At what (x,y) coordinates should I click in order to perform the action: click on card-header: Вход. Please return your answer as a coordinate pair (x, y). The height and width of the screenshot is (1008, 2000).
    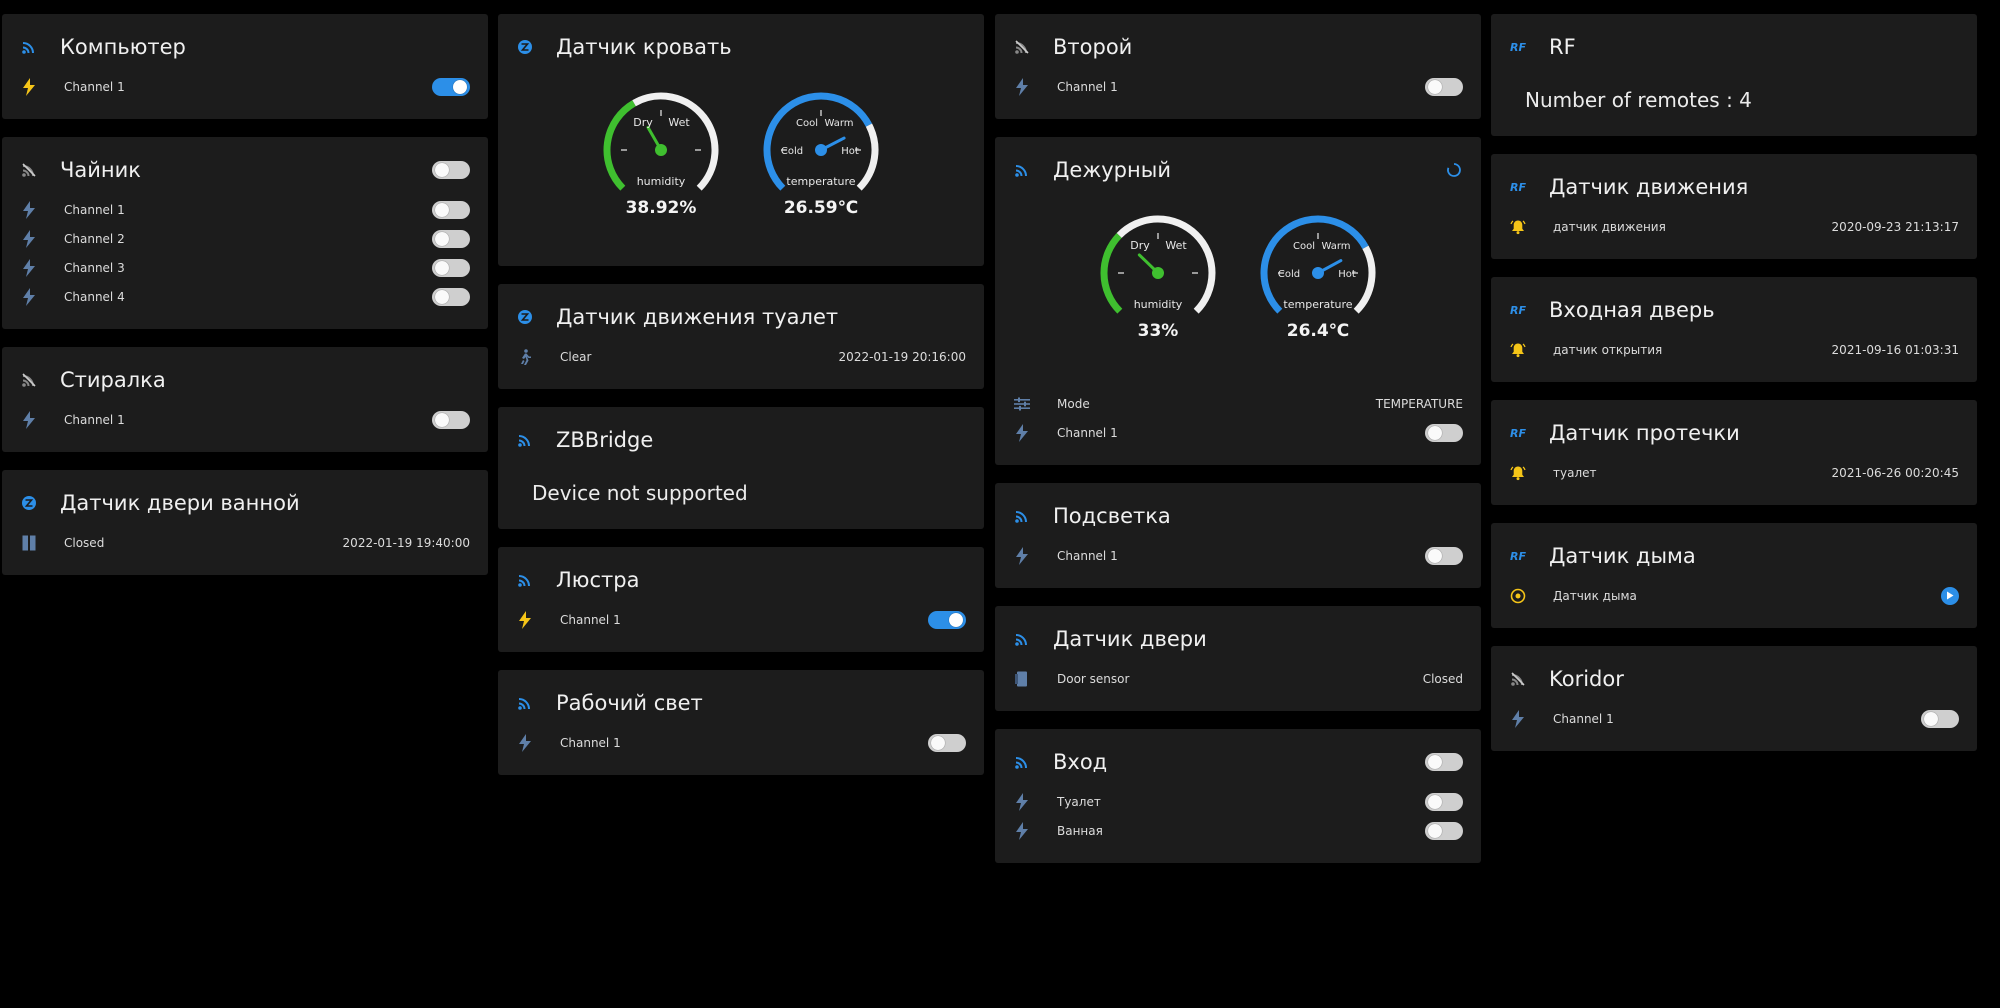
    Looking at the image, I should click on (1238, 762).